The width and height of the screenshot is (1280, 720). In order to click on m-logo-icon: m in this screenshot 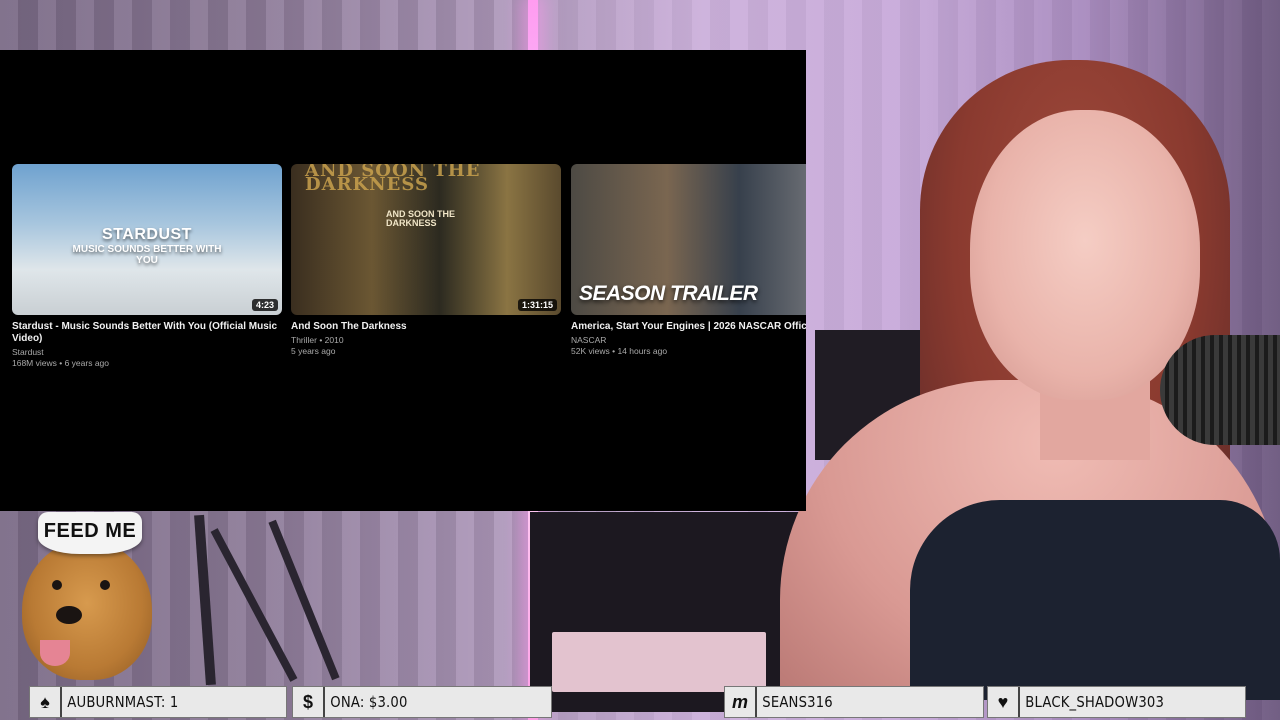, I will do `click(741, 702)`.